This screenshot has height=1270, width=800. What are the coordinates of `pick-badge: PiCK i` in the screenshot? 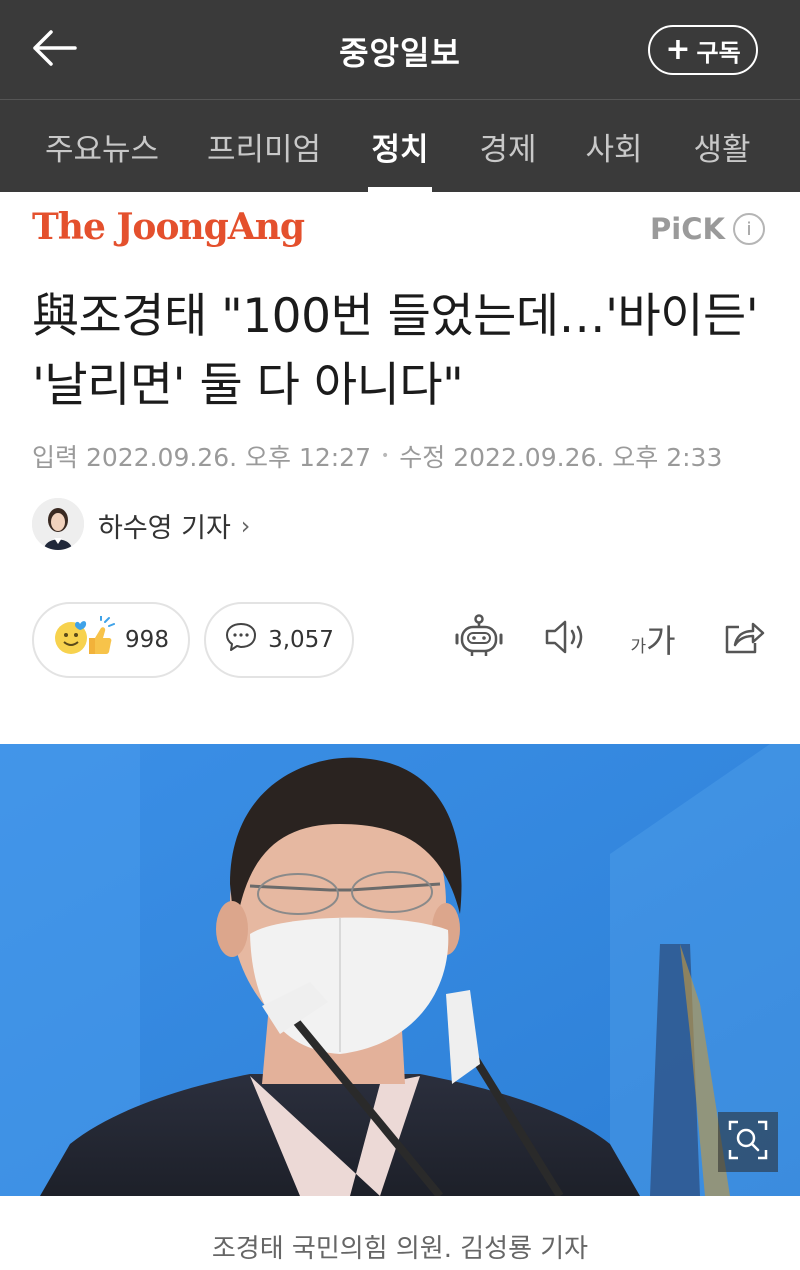 It's located at (707, 229).